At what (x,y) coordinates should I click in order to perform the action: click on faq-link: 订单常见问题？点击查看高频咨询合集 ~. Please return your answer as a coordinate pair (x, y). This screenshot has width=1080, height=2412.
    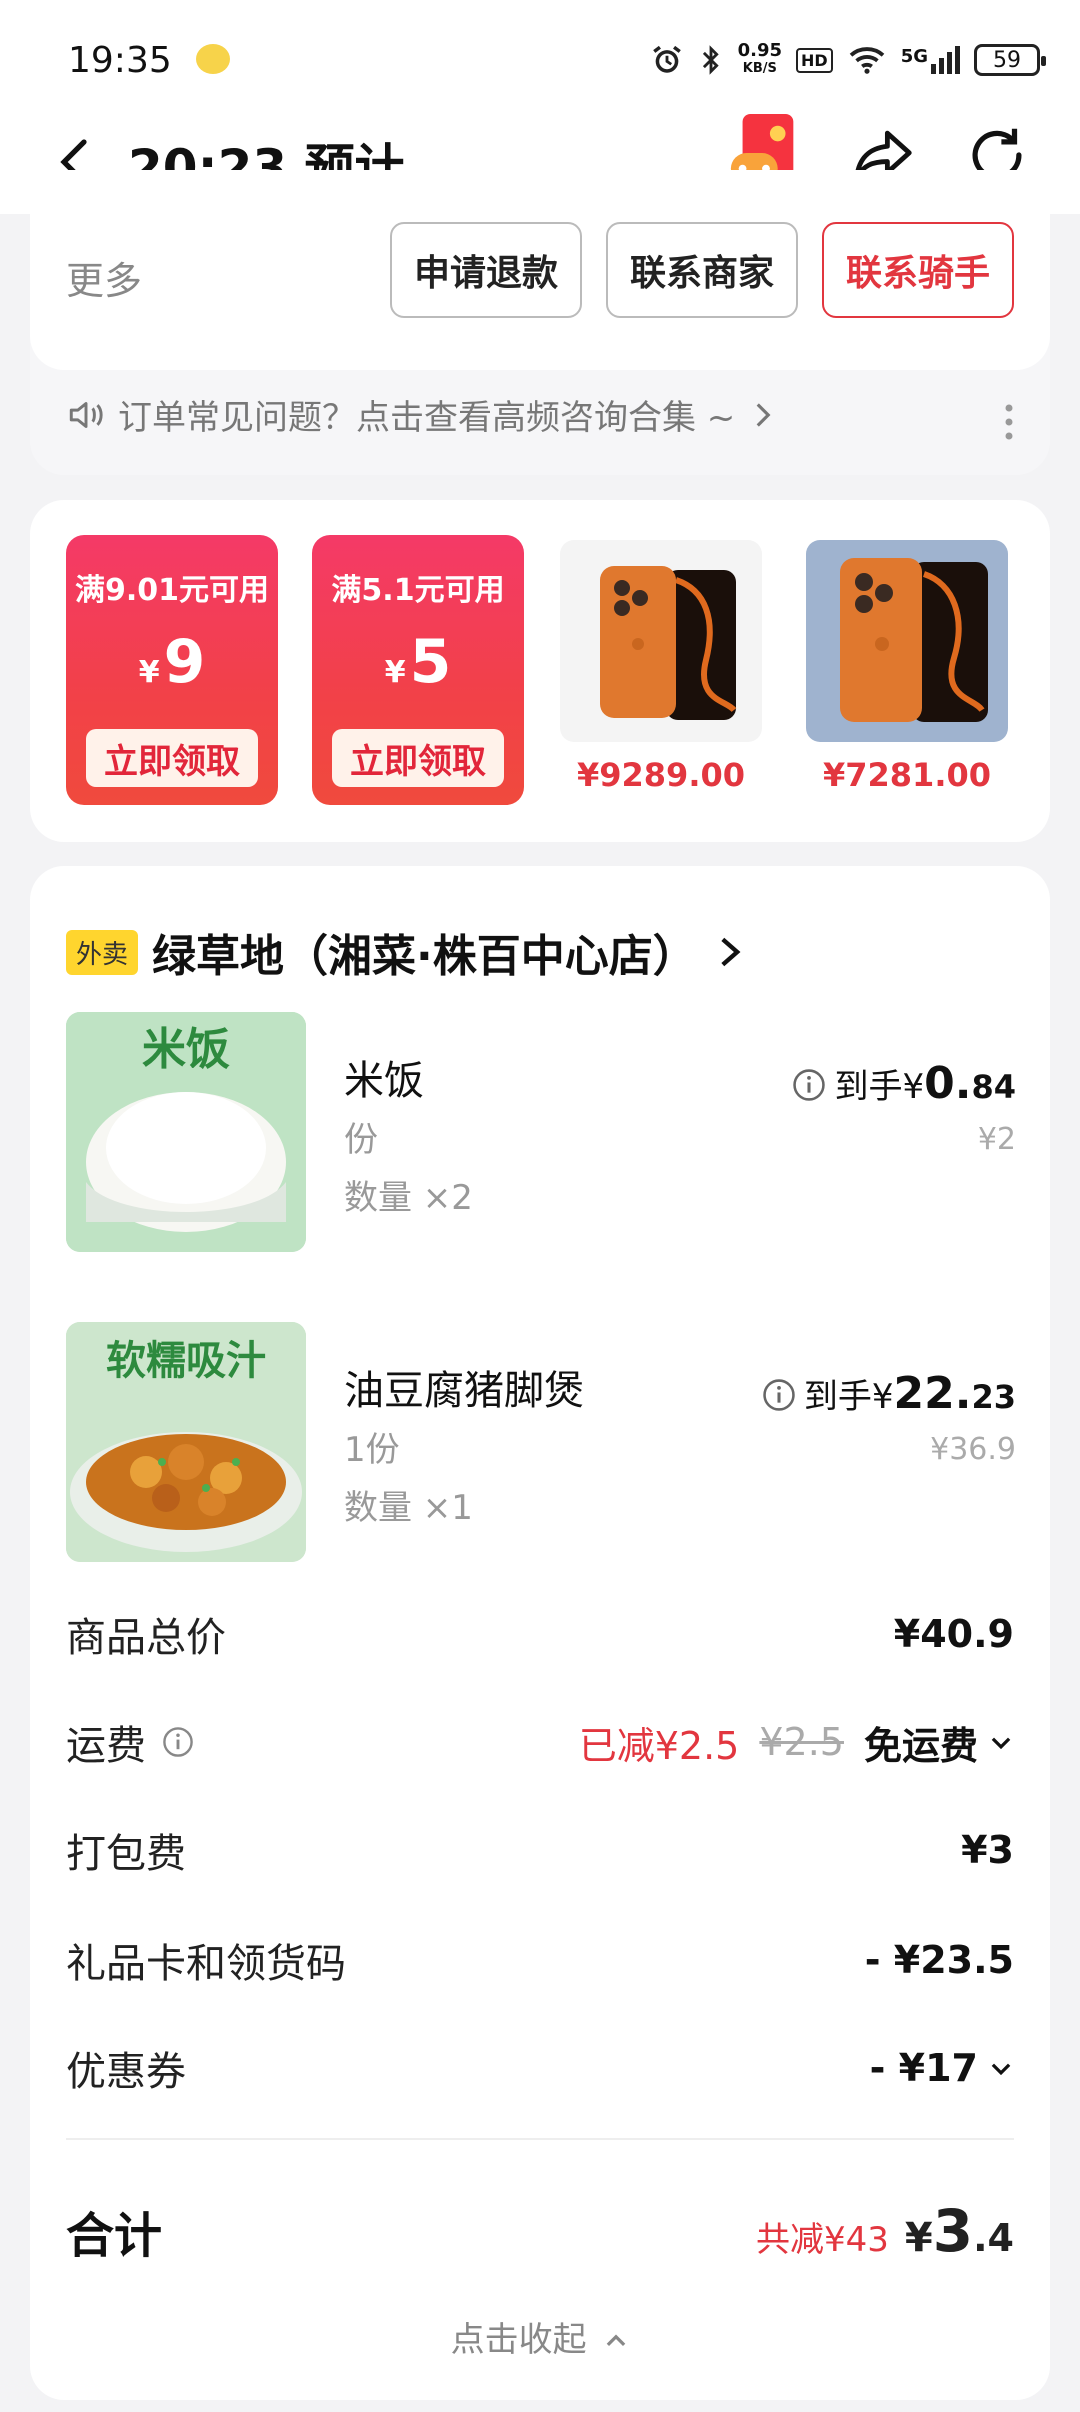
    Looking at the image, I should click on (421, 414).